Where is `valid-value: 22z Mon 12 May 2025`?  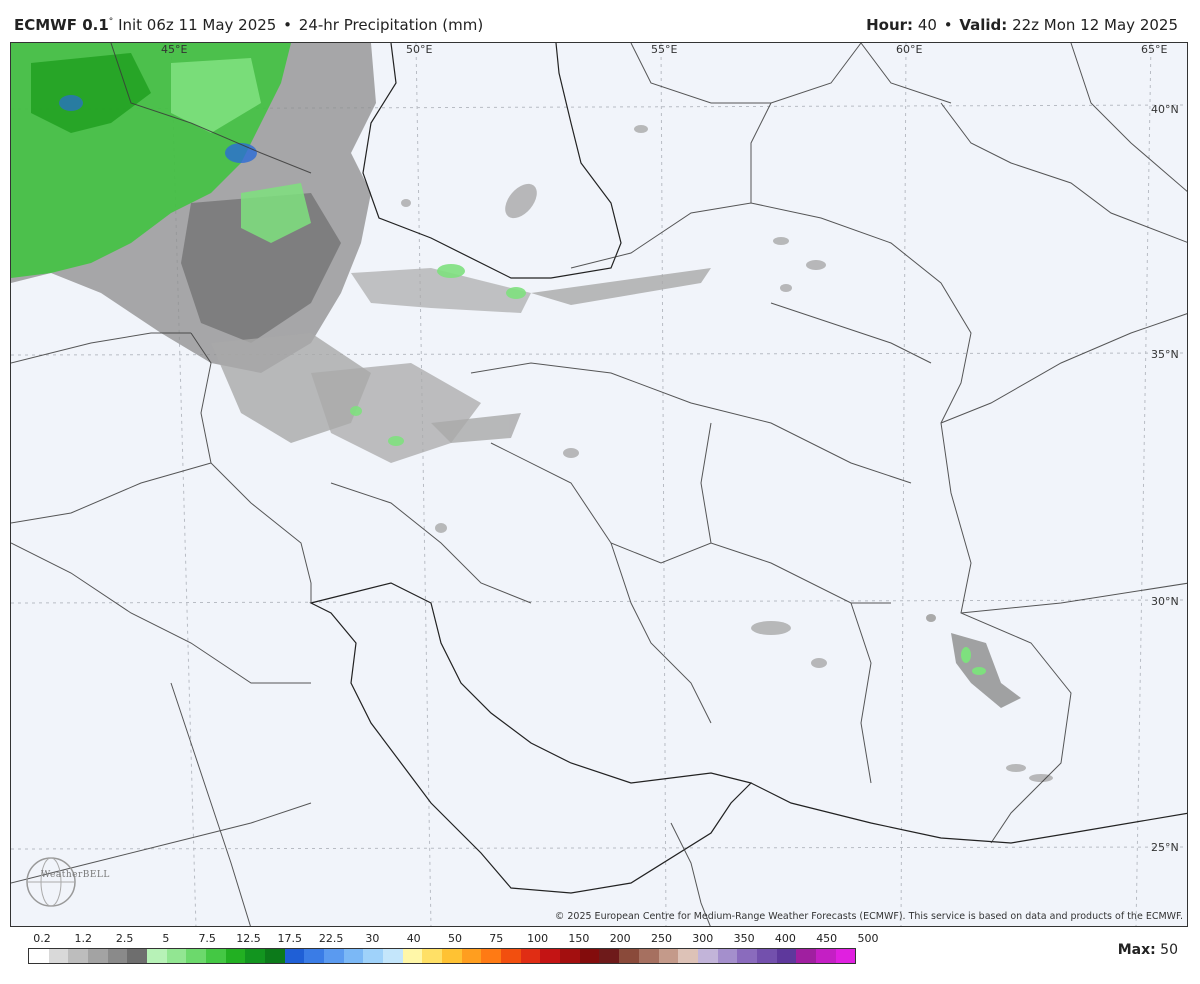 valid-value: 22z Mon 12 May 2025 is located at coordinates (1095, 25).